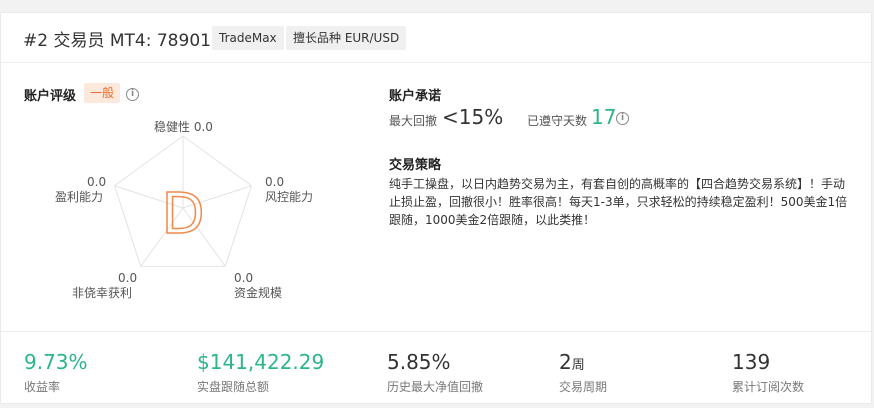 This screenshot has height=408, width=874. Describe the element at coordinates (183, 127) in the screenshot. I see `axis-label-stability: 稳健性 0.0` at that location.